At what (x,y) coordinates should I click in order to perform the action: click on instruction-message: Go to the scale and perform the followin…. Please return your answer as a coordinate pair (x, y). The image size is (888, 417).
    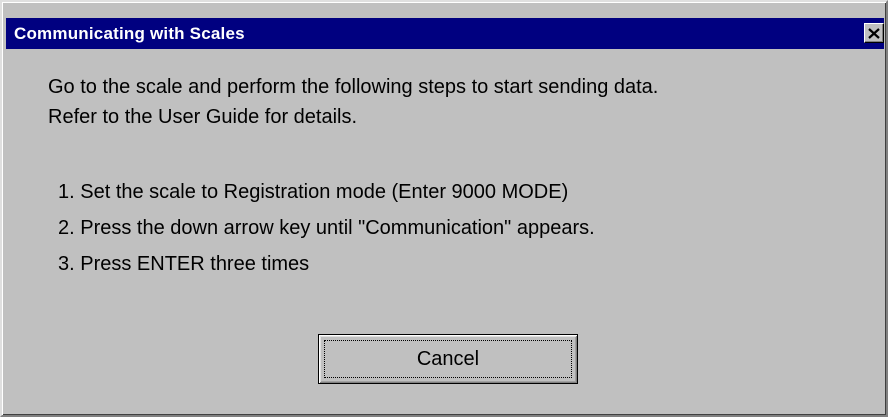
    Looking at the image, I should click on (353, 102).